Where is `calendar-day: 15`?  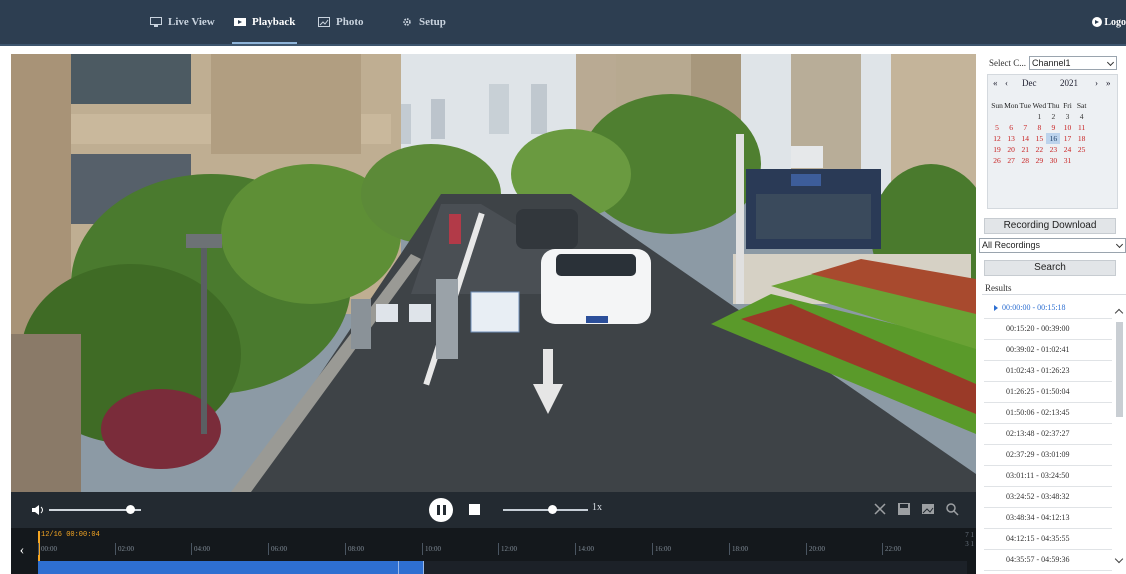 calendar-day: 15 is located at coordinates (1039, 138).